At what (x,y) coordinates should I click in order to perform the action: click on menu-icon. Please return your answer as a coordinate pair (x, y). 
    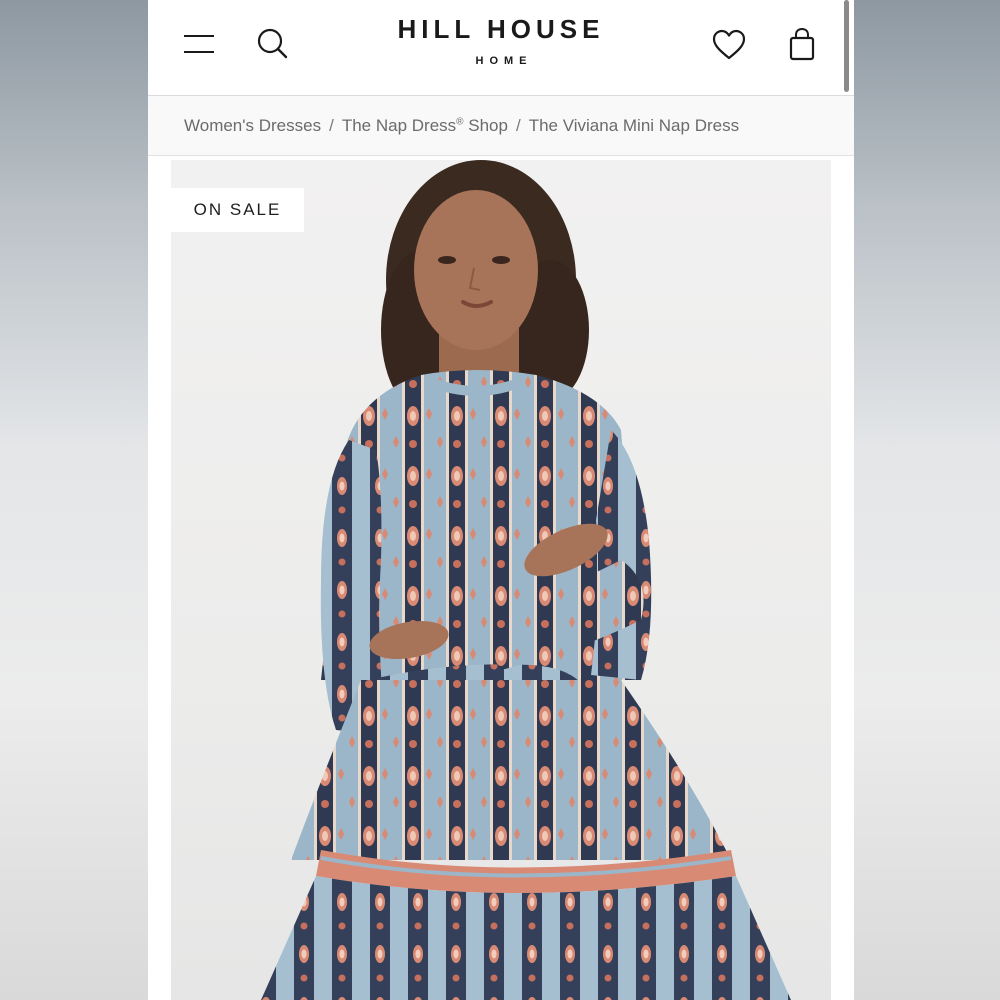
    Looking at the image, I should click on (199, 44).